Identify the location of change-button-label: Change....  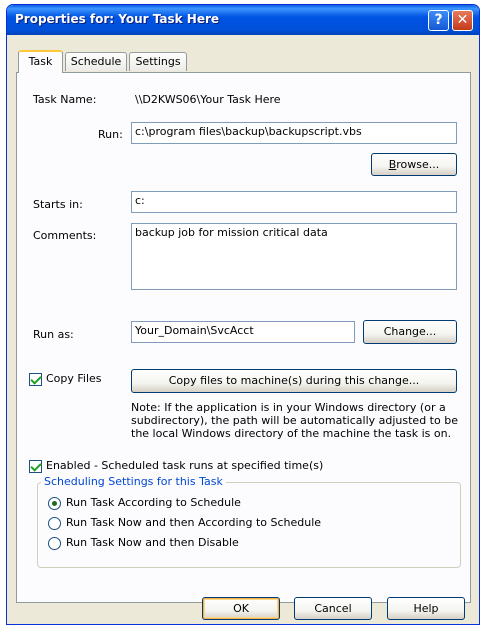
(410, 331).